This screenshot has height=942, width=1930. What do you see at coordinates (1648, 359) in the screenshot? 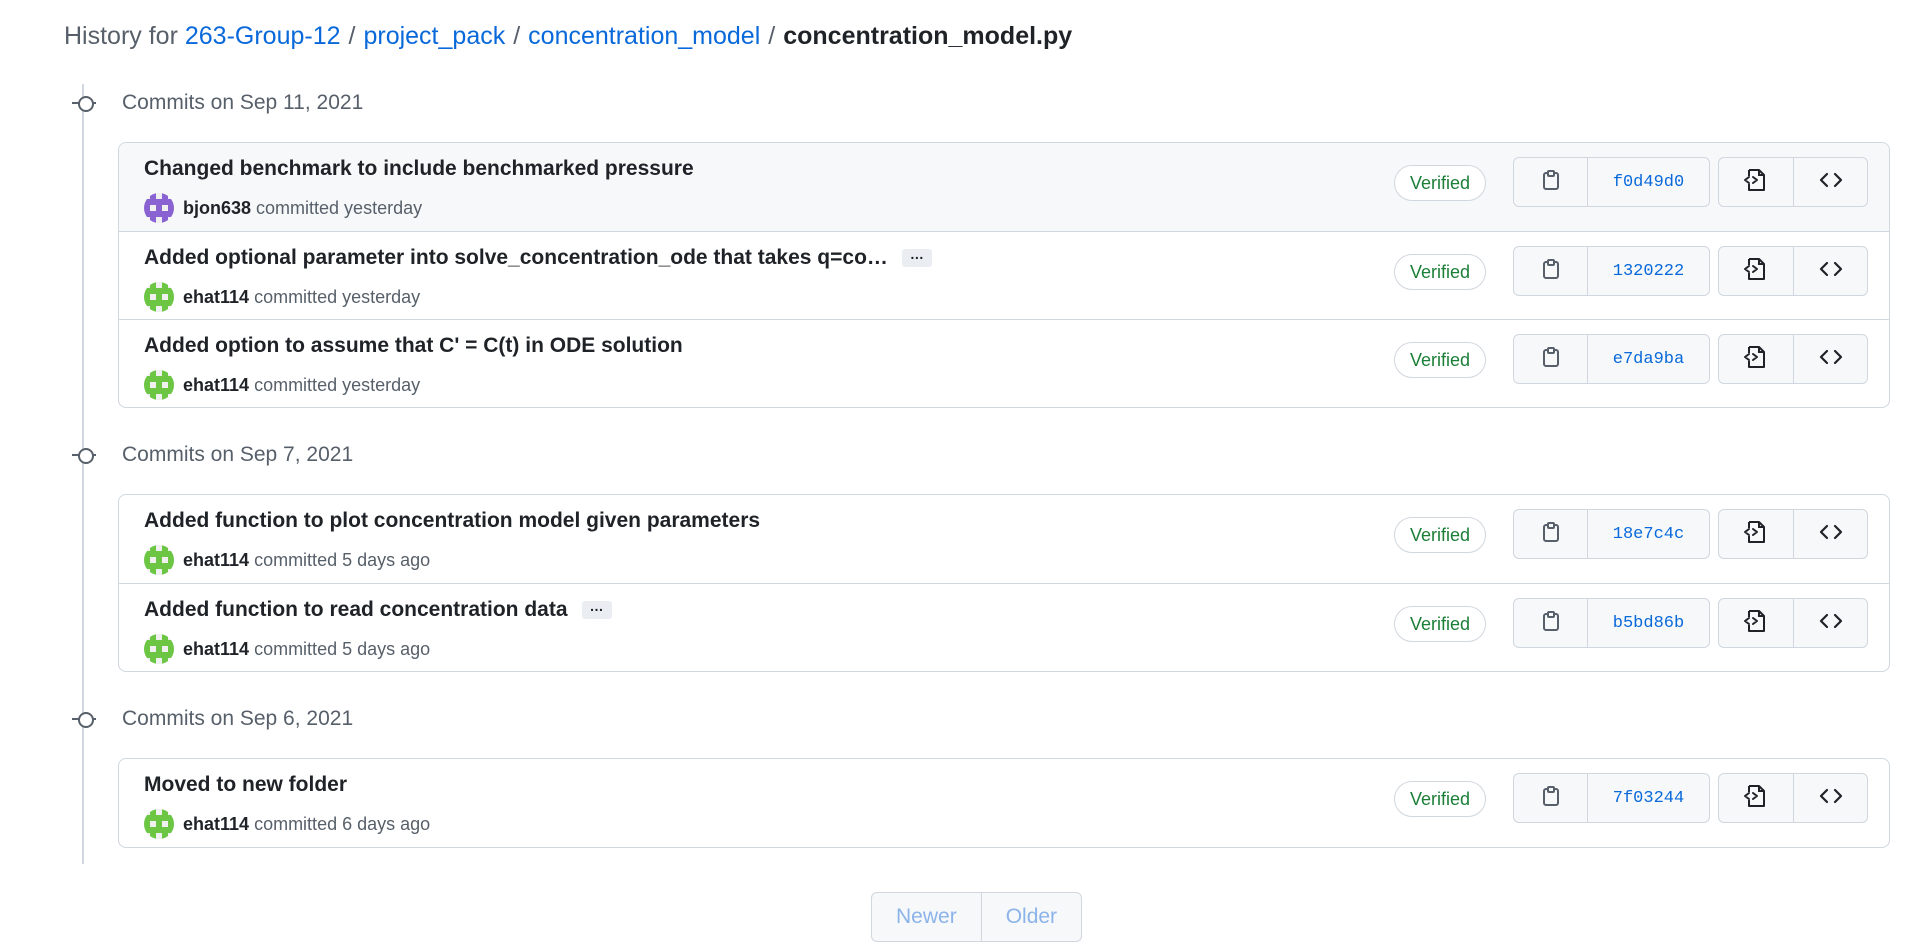
I see `commit-sha-link: e7da9ba` at bounding box center [1648, 359].